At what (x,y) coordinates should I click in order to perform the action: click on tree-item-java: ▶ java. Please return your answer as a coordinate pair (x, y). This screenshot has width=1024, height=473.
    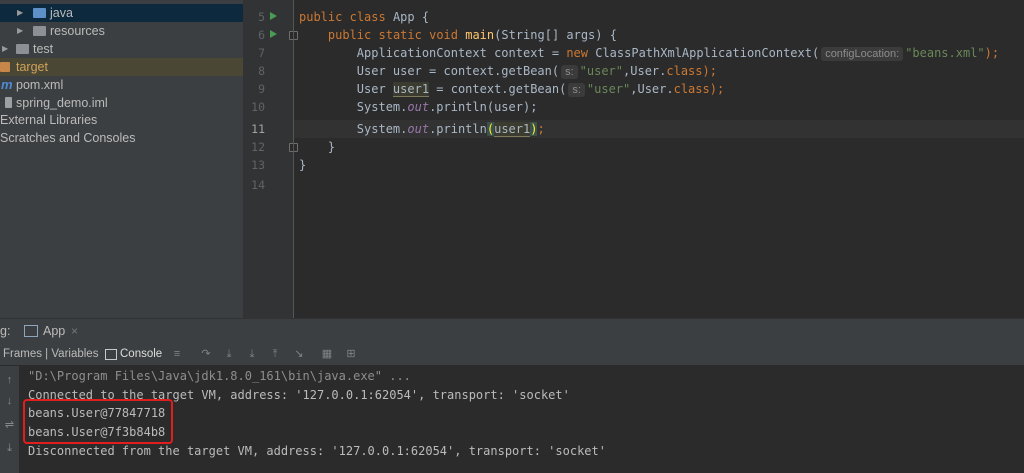
    Looking at the image, I should click on (121, 13).